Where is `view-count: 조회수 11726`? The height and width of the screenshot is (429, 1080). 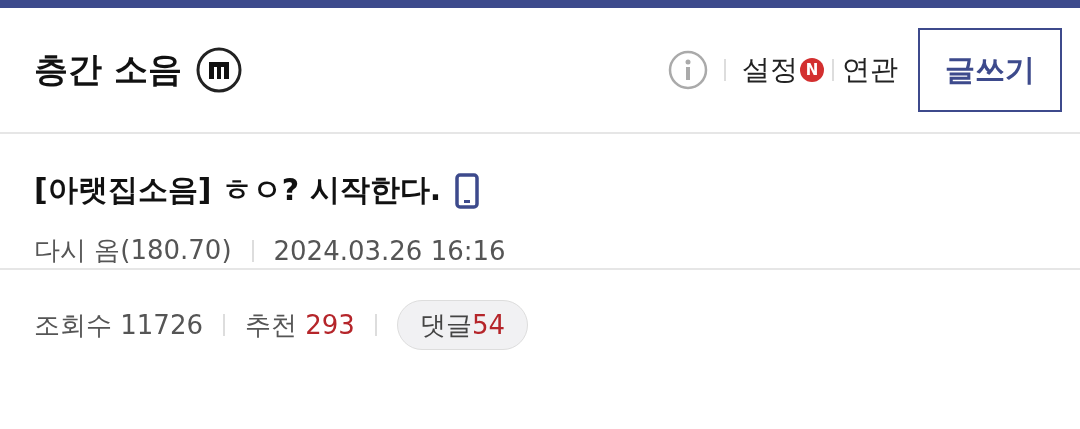 view-count: 조회수 11726 is located at coordinates (118, 325).